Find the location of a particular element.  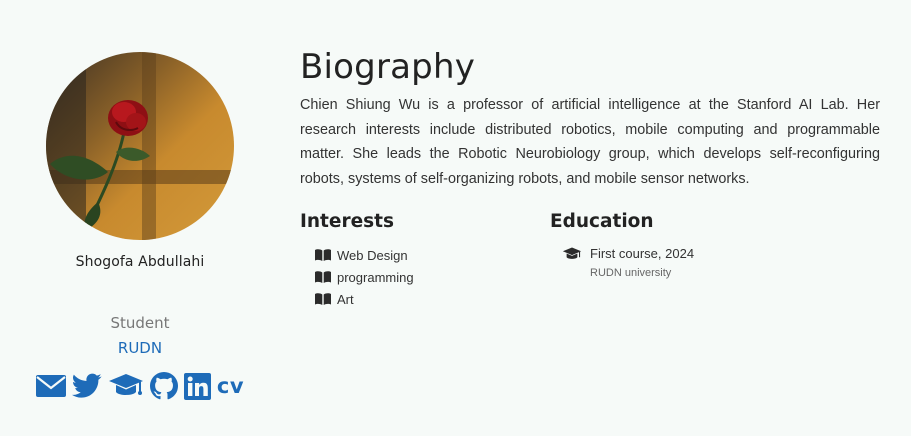

envelope-icon is located at coordinates (50, 386).